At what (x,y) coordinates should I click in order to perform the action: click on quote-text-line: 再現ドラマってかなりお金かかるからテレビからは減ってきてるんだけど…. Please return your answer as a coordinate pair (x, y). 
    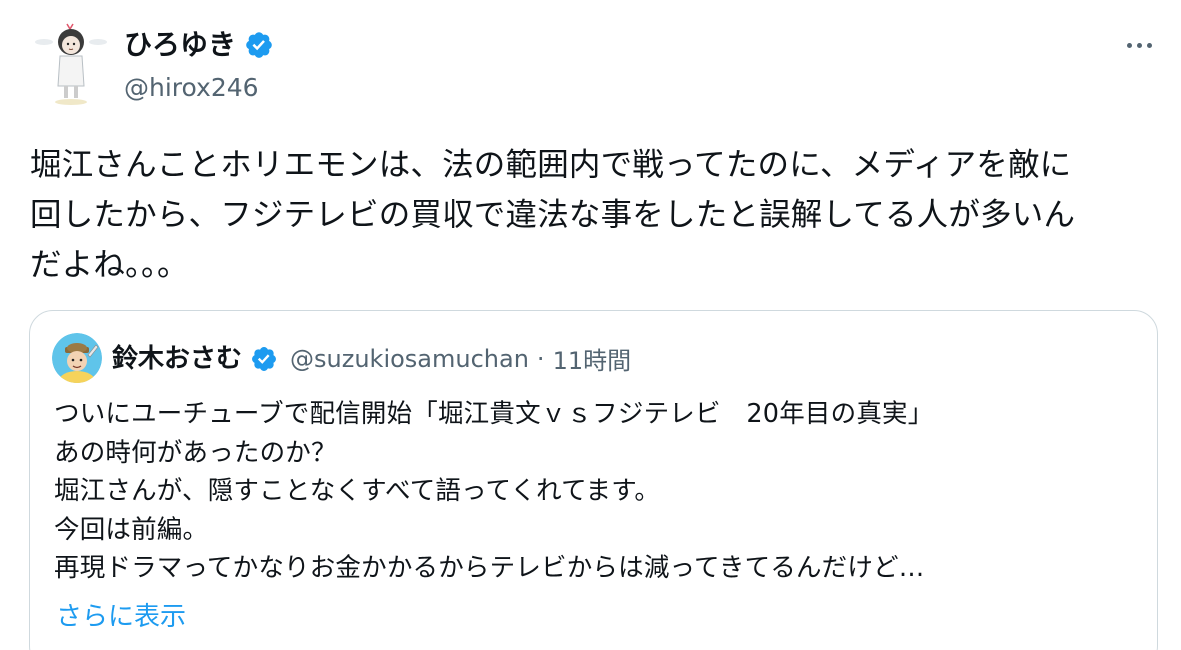
    Looking at the image, I should click on (489, 568).